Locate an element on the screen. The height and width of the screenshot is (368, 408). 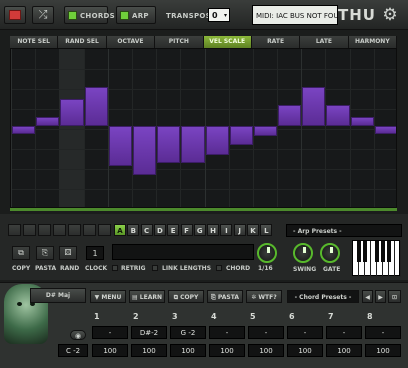
pattern-button-l: L is located at coordinates (266, 230).